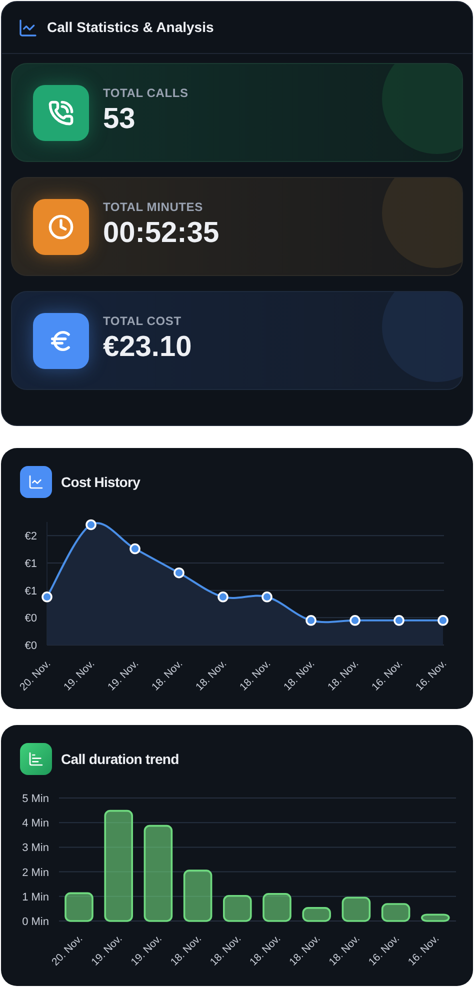 This screenshot has height=993, width=475. I want to click on axis-tick-label: 0 Min, so click(35, 922).